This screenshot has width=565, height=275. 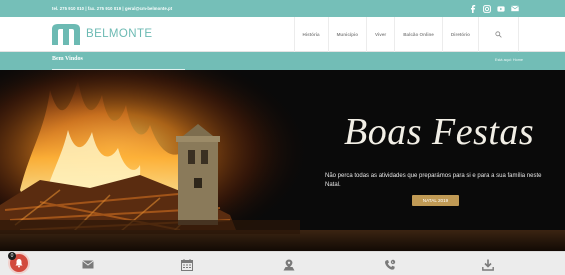 I want to click on facebook-icon, so click(x=473, y=8).